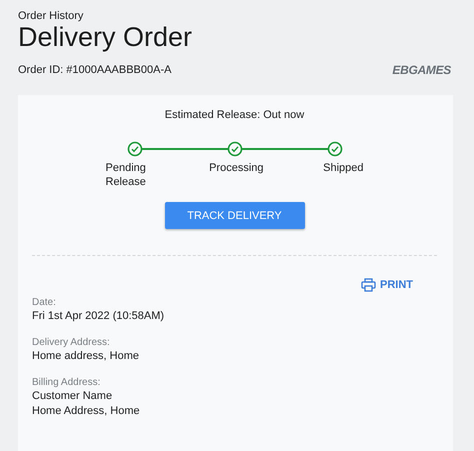 This screenshot has height=451, width=474. Describe the element at coordinates (86, 411) in the screenshot. I see `field-value: Home Address, Home` at that location.